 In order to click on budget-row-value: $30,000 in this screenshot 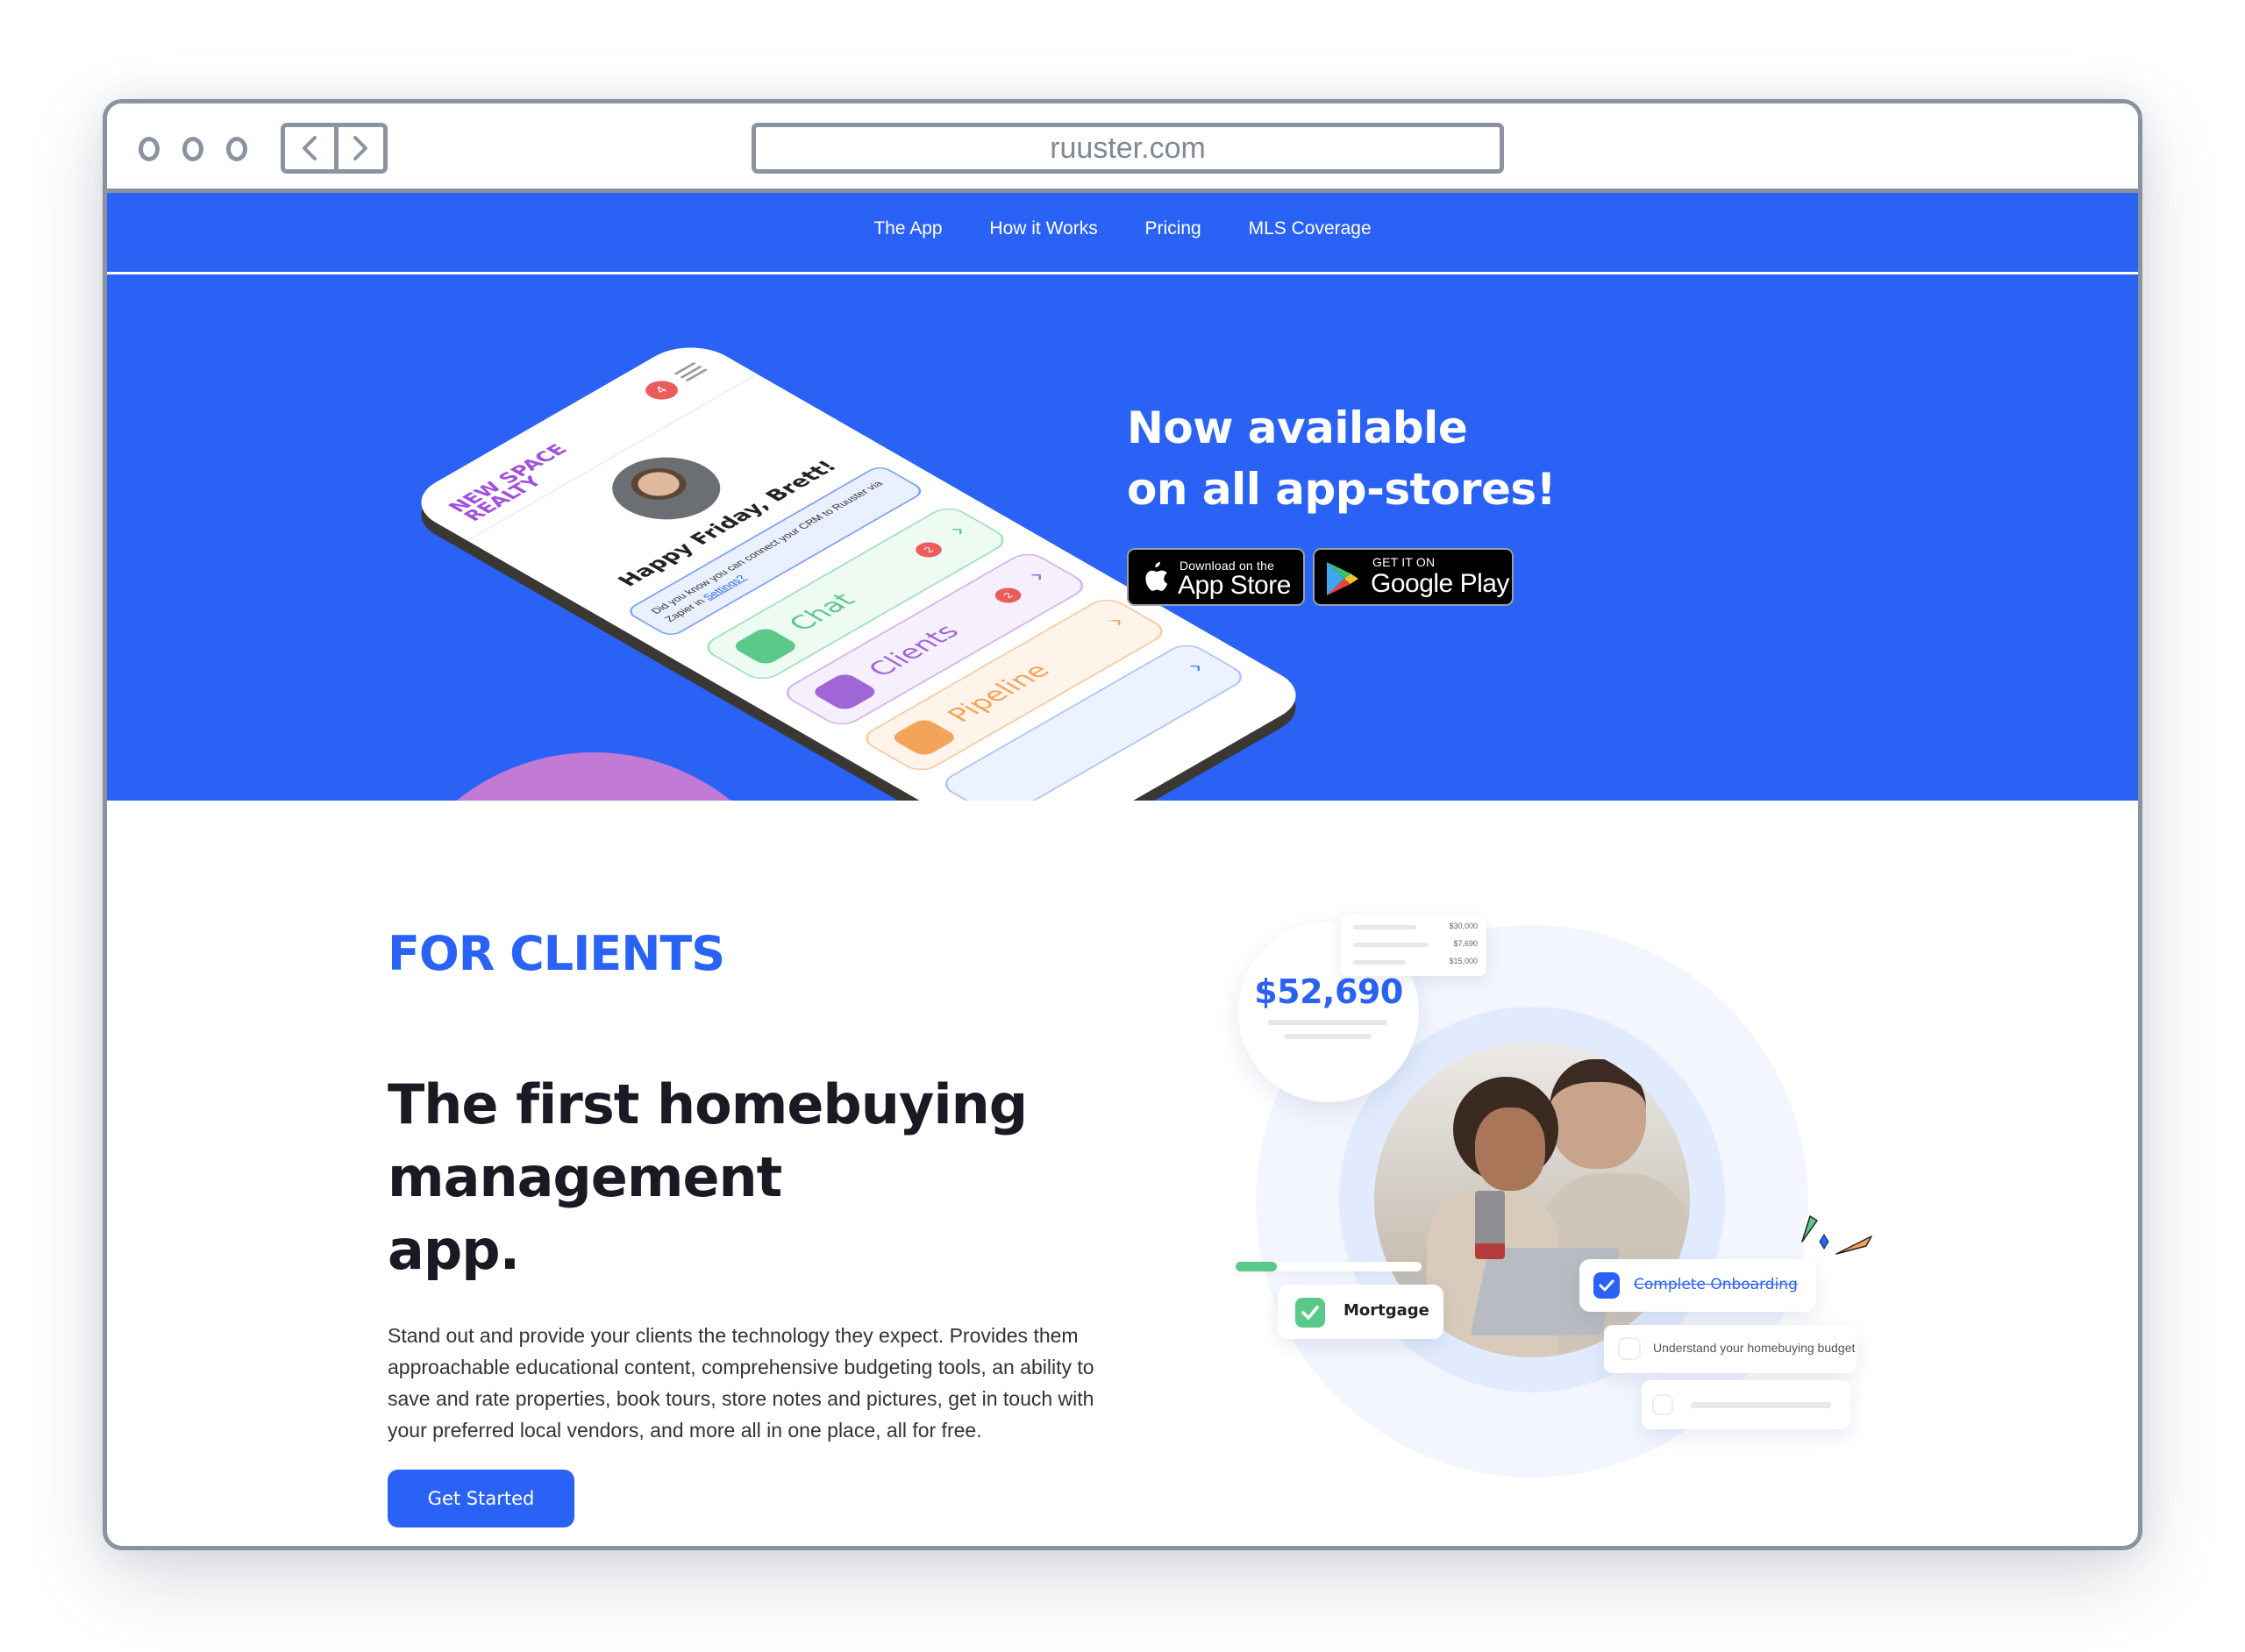, I will do `click(1463, 926)`.